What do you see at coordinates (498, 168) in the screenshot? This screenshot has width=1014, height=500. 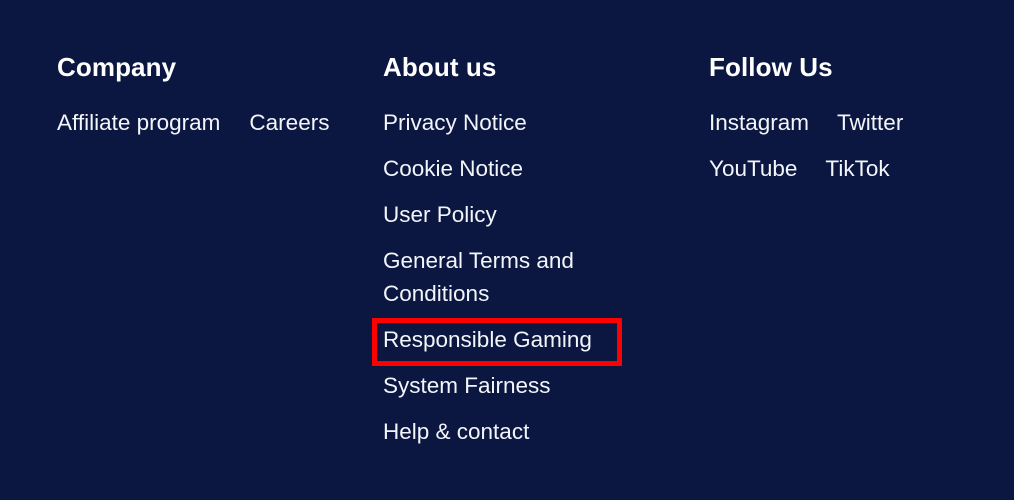 I see `footer-link-cookie-notice: Cookie Notice` at bounding box center [498, 168].